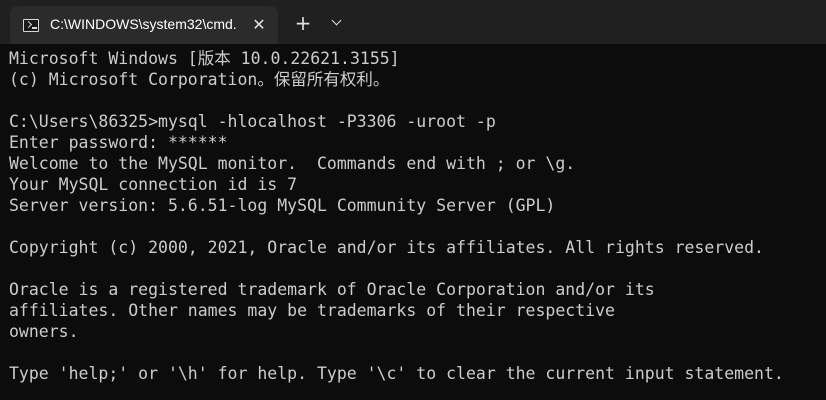 The width and height of the screenshot is (826, 400). Describe the element at coordinates (413, 22) in the screenshot. I see `title-bar: C:\WINDOWS\system32\cmd. ✕ +` at that location.